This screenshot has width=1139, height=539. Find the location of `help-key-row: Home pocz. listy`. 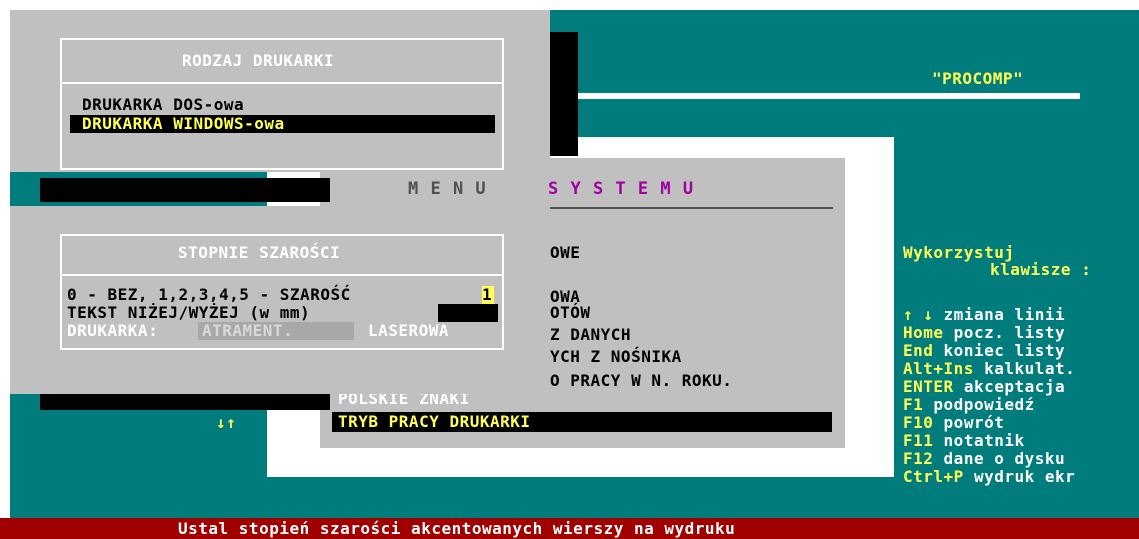

help-key-row: Home pocz. listy is located at coordinates (984, 333).